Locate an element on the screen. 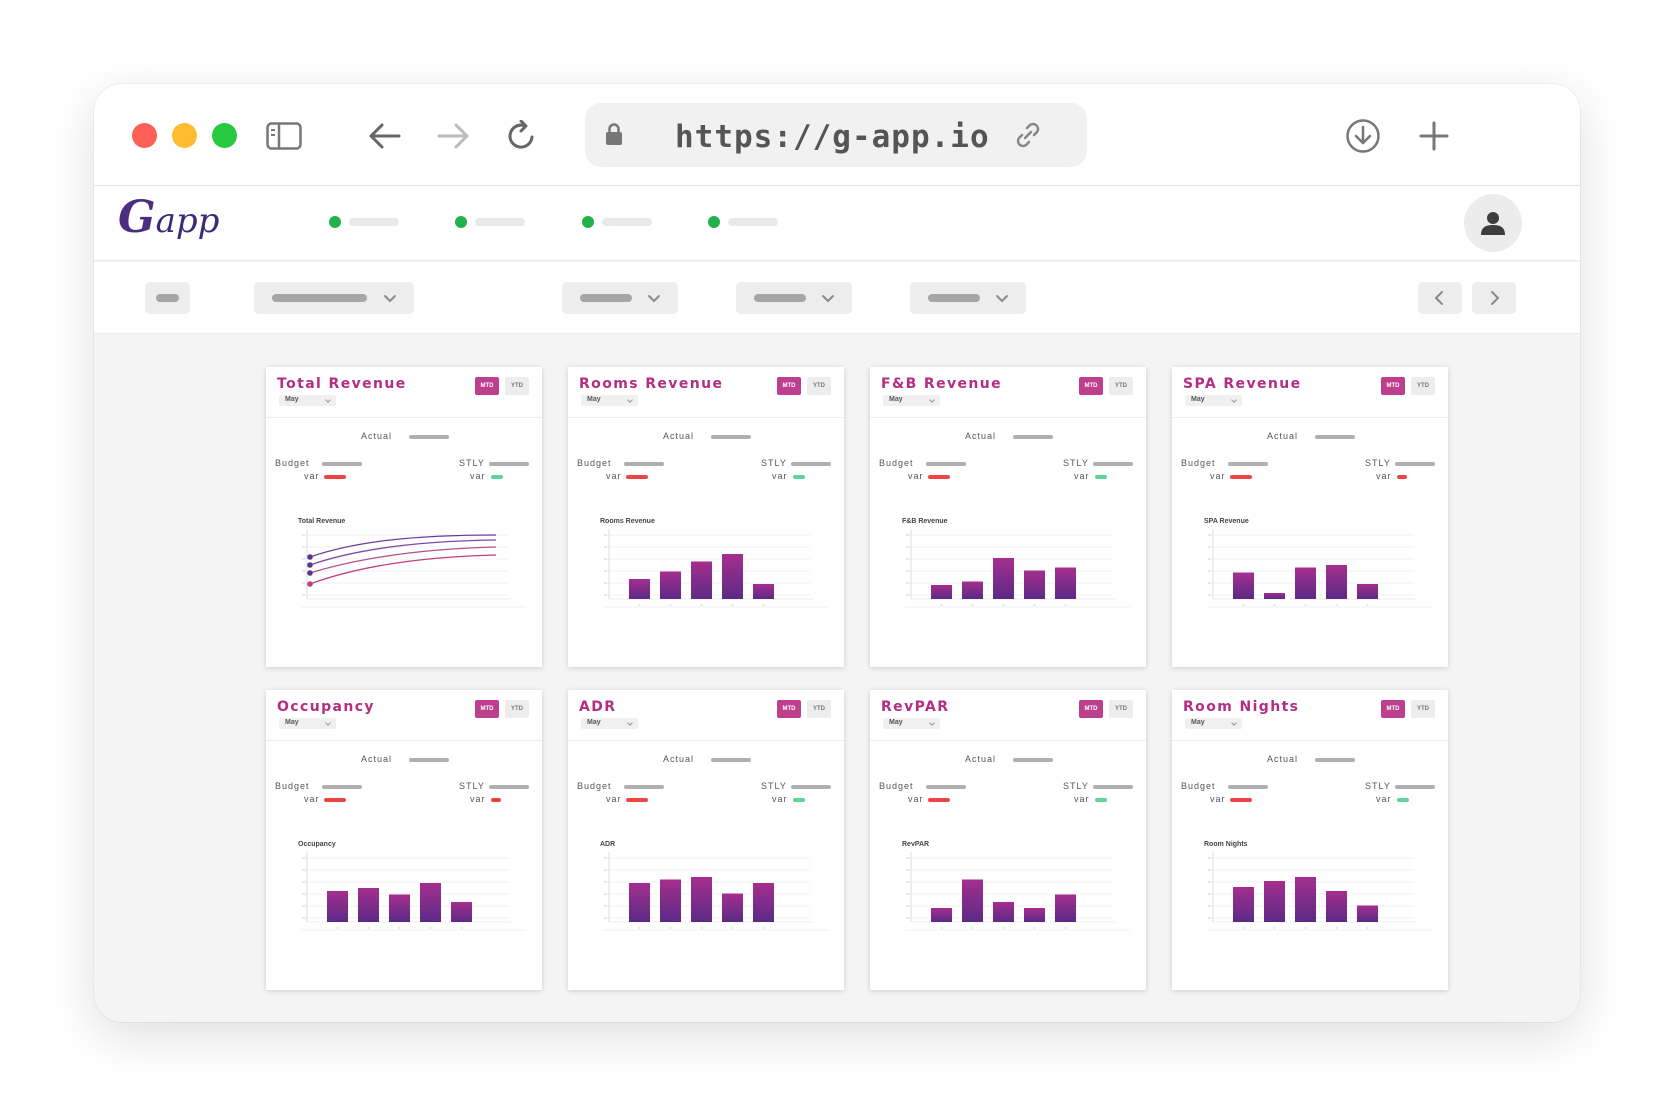 This screenshot has height=1100, width=1666. forward-arrow-icon is located at coordinates (454, 136).